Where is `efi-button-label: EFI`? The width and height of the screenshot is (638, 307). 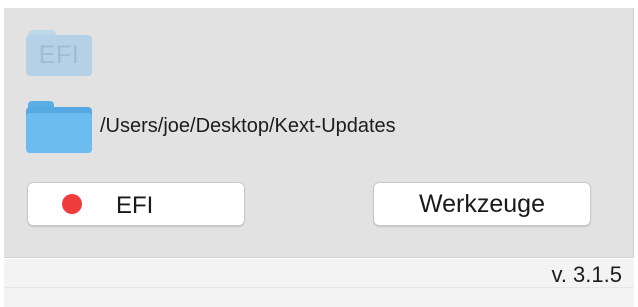 efi-button-label: EFI is located at coordinates (135, 205).